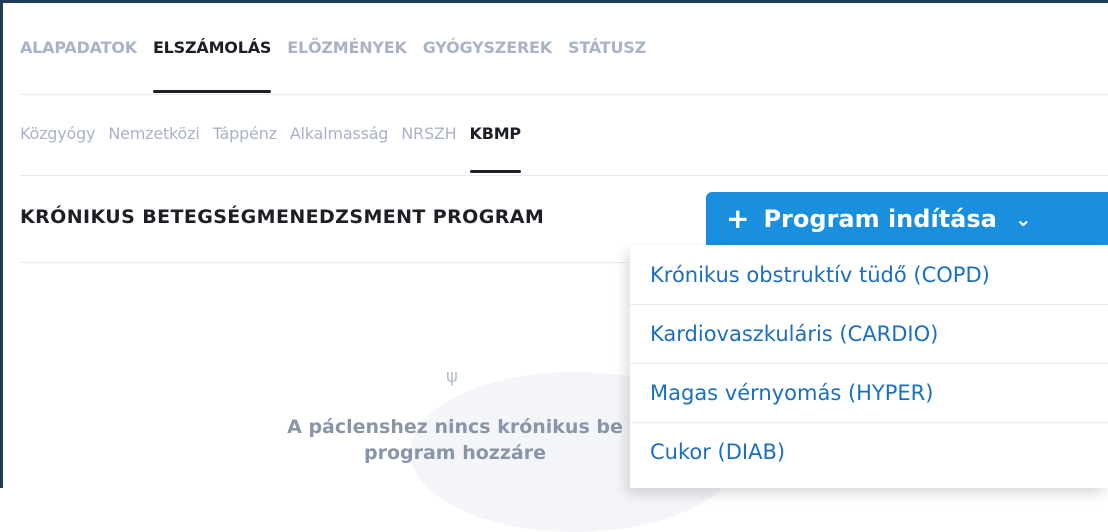 Image resolution: width=1108 pixels, height=532 pixels. What do you see at coordinates (869, 275) in the screenshot?
I see `dropdown-item-copd: Krónikus obstruktív tüdő (COPD)` at bounding box center [869, 275].